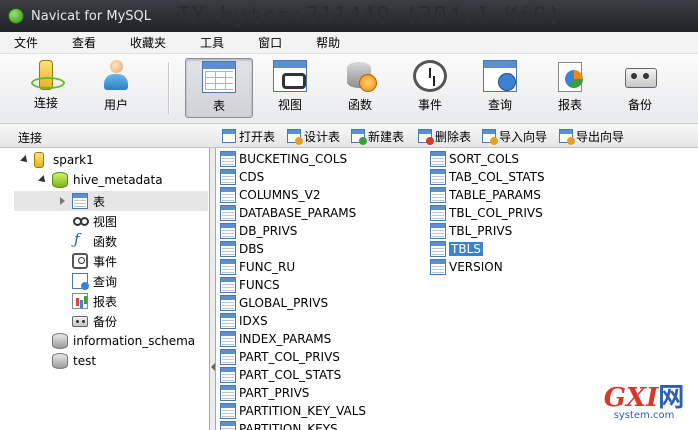  I want to click on tree-node-events: 事件, so click(94, 261).